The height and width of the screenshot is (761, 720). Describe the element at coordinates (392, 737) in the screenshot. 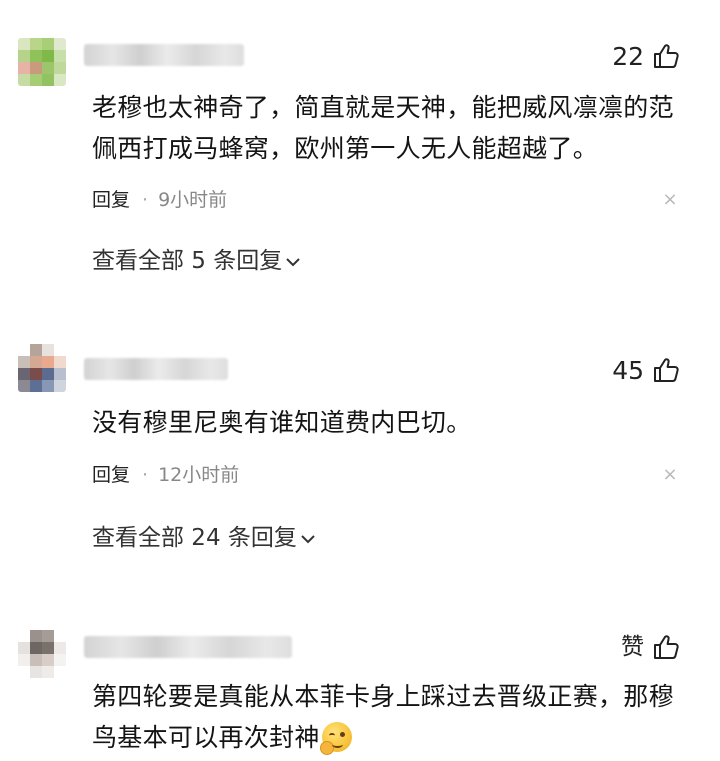

I see `comment-text-line: 鸟基本可以再次封神` at that location.